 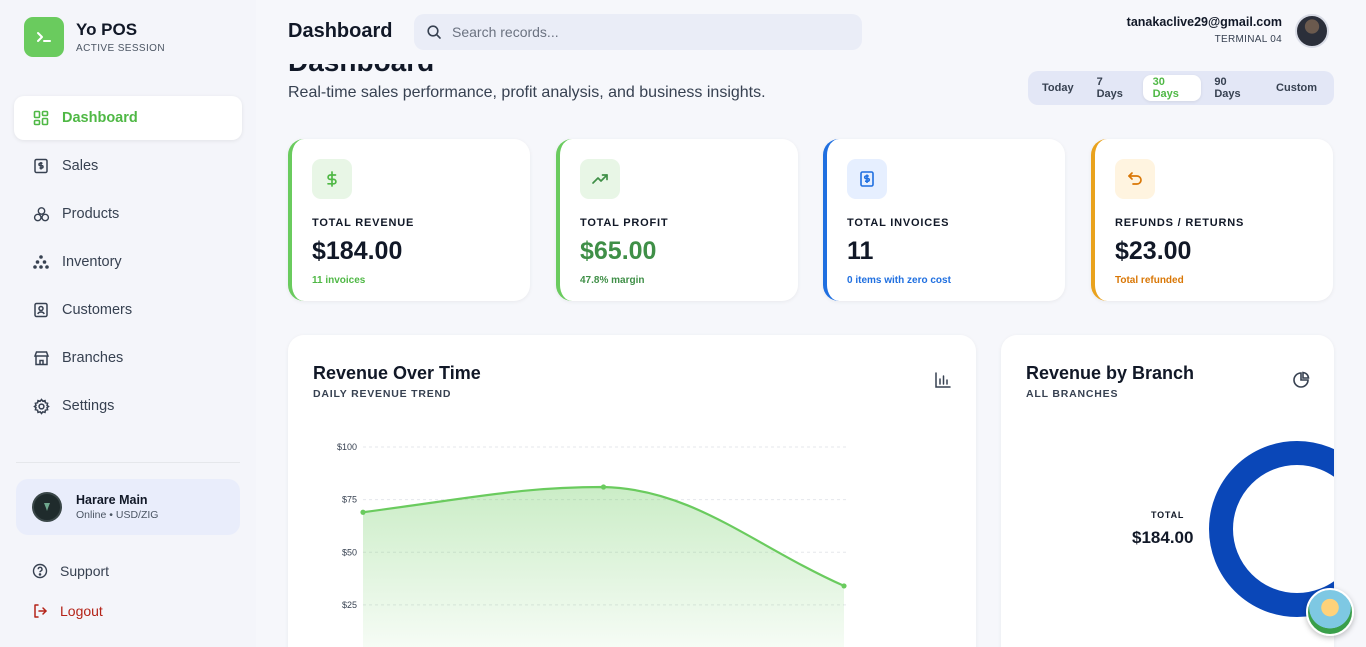 What do you see at coordinates (41, 166) in the screenshot?
I see `receipt-dollar-icon` at bounding box center [41, 166].